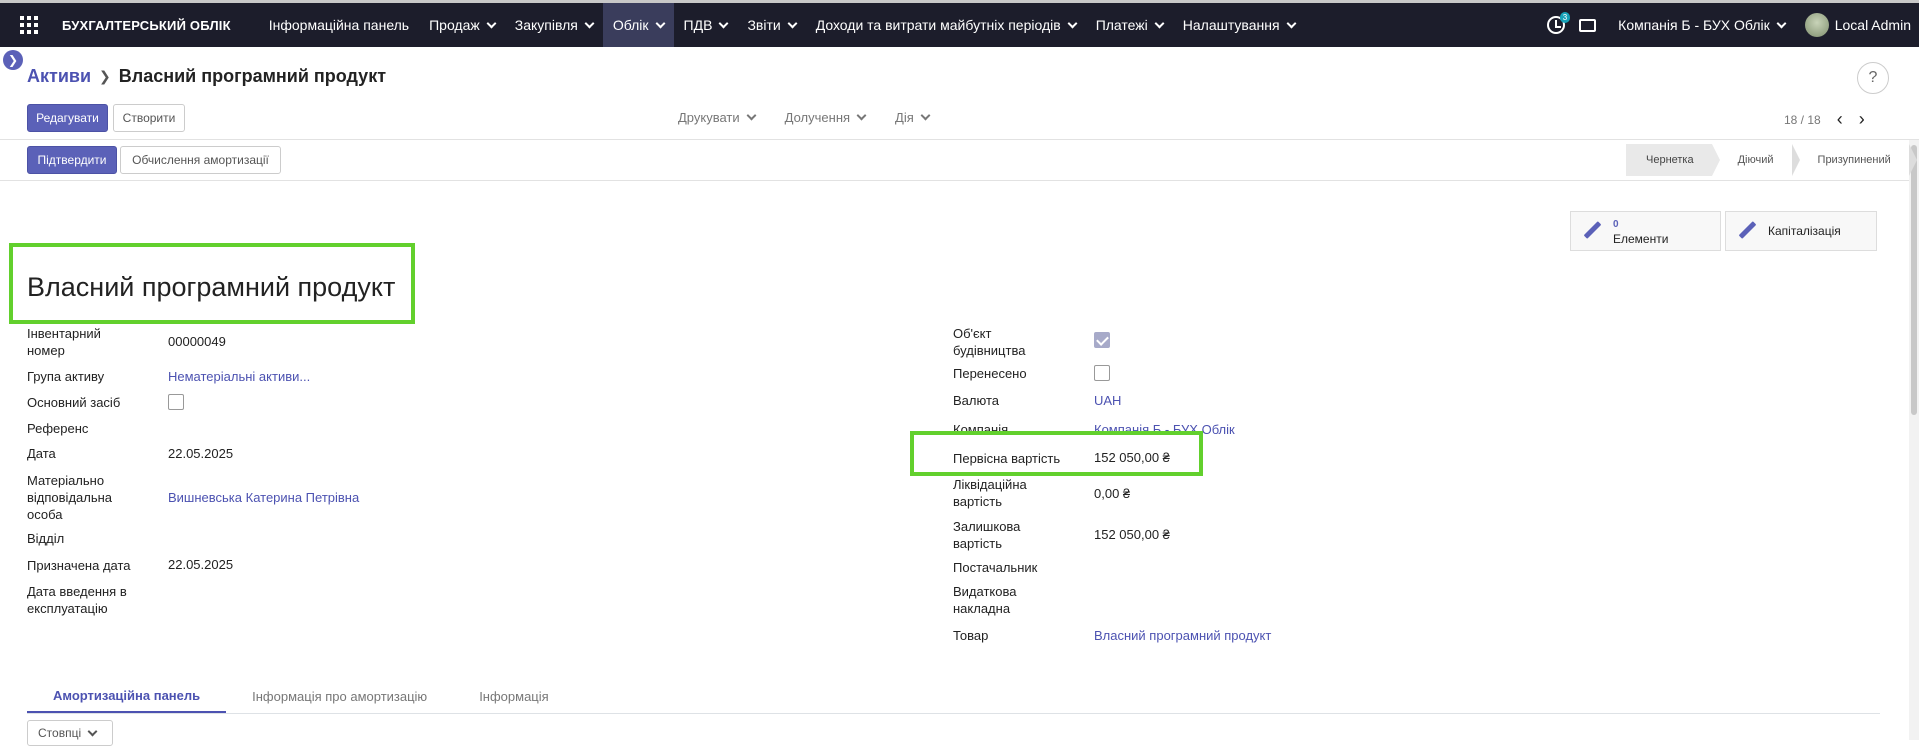 The height and width of the screenshot is (746, 1919). What do you see at coordinates (1816, 25) in the screenshot?
I see `avatar` at bounding box center [1816, 25].